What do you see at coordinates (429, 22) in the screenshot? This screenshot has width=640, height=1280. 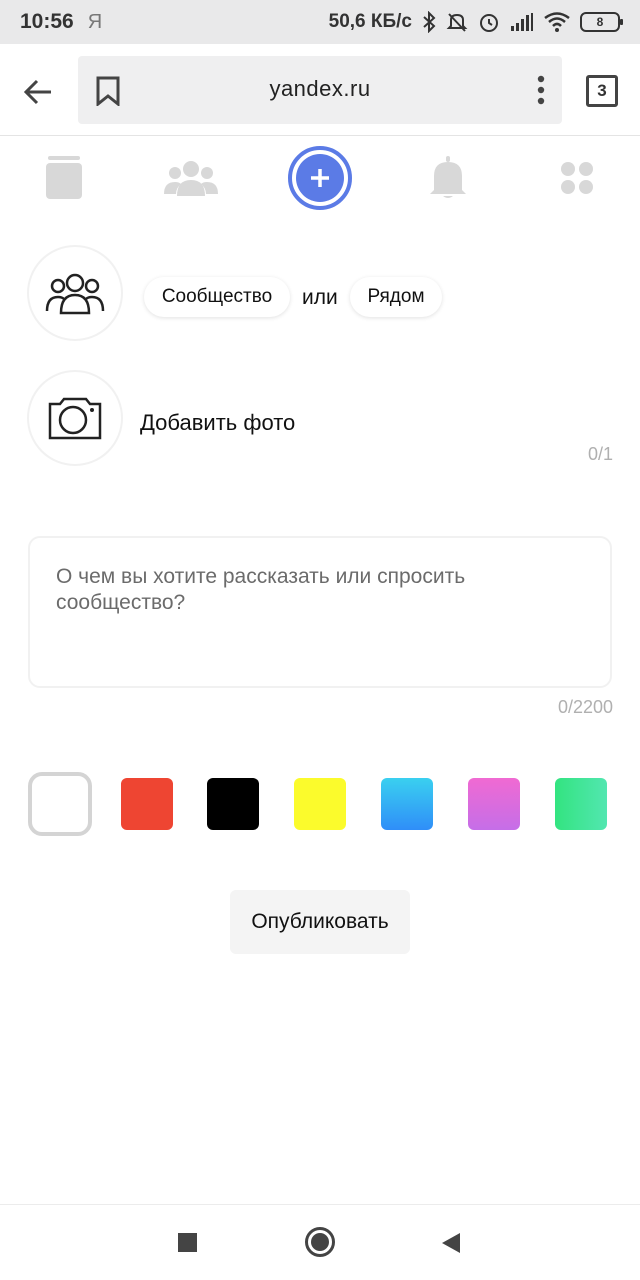 I see `bluetooth-icon` at bounding box center [429, 22].